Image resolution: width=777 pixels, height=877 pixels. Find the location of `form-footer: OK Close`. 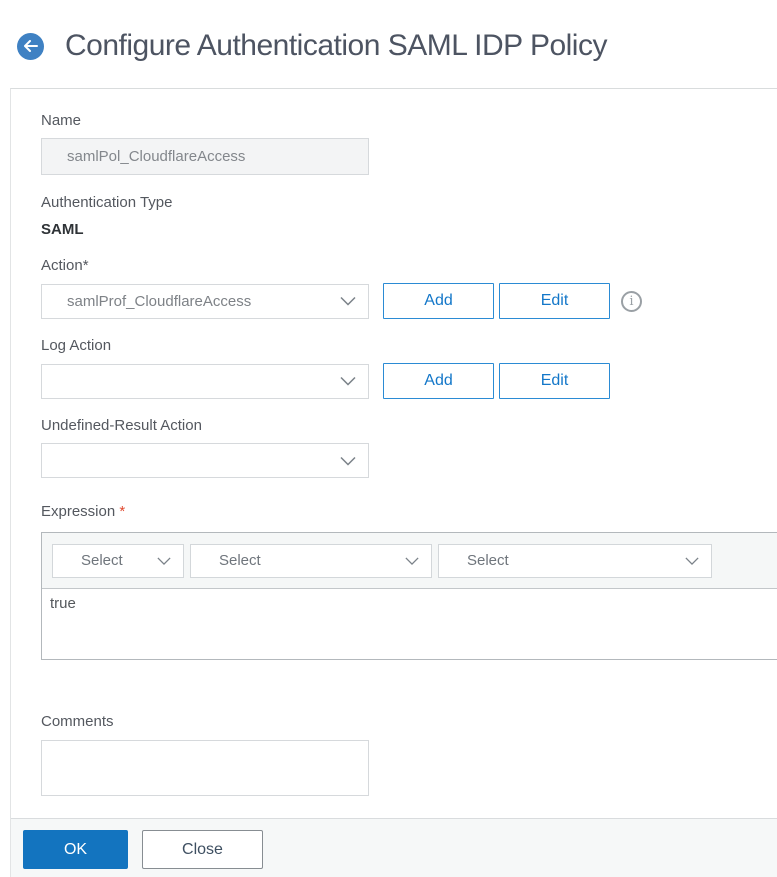

form-footer: OK Close is located at coordinates (394, 847).